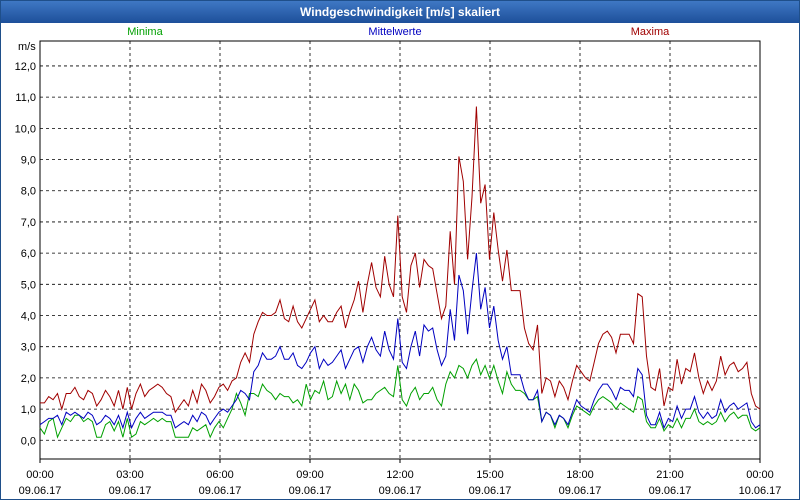 The width and height of the screenshot is (800, 500). I want to click on x-tick-time: 18:00, so click(580, 475).